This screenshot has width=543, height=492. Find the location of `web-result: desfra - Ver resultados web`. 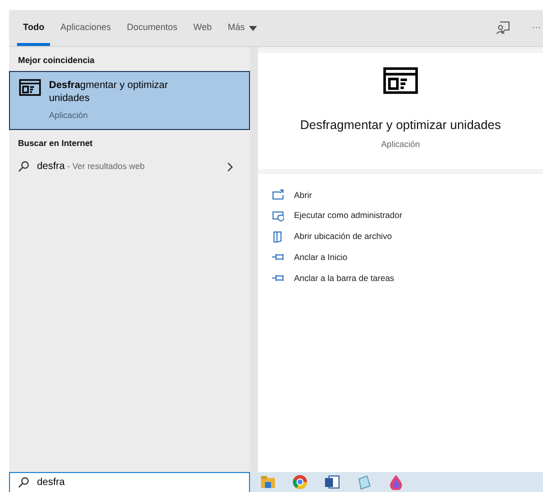

web-result: desfra - Ver resultados web is located at coordinates (129, 166).